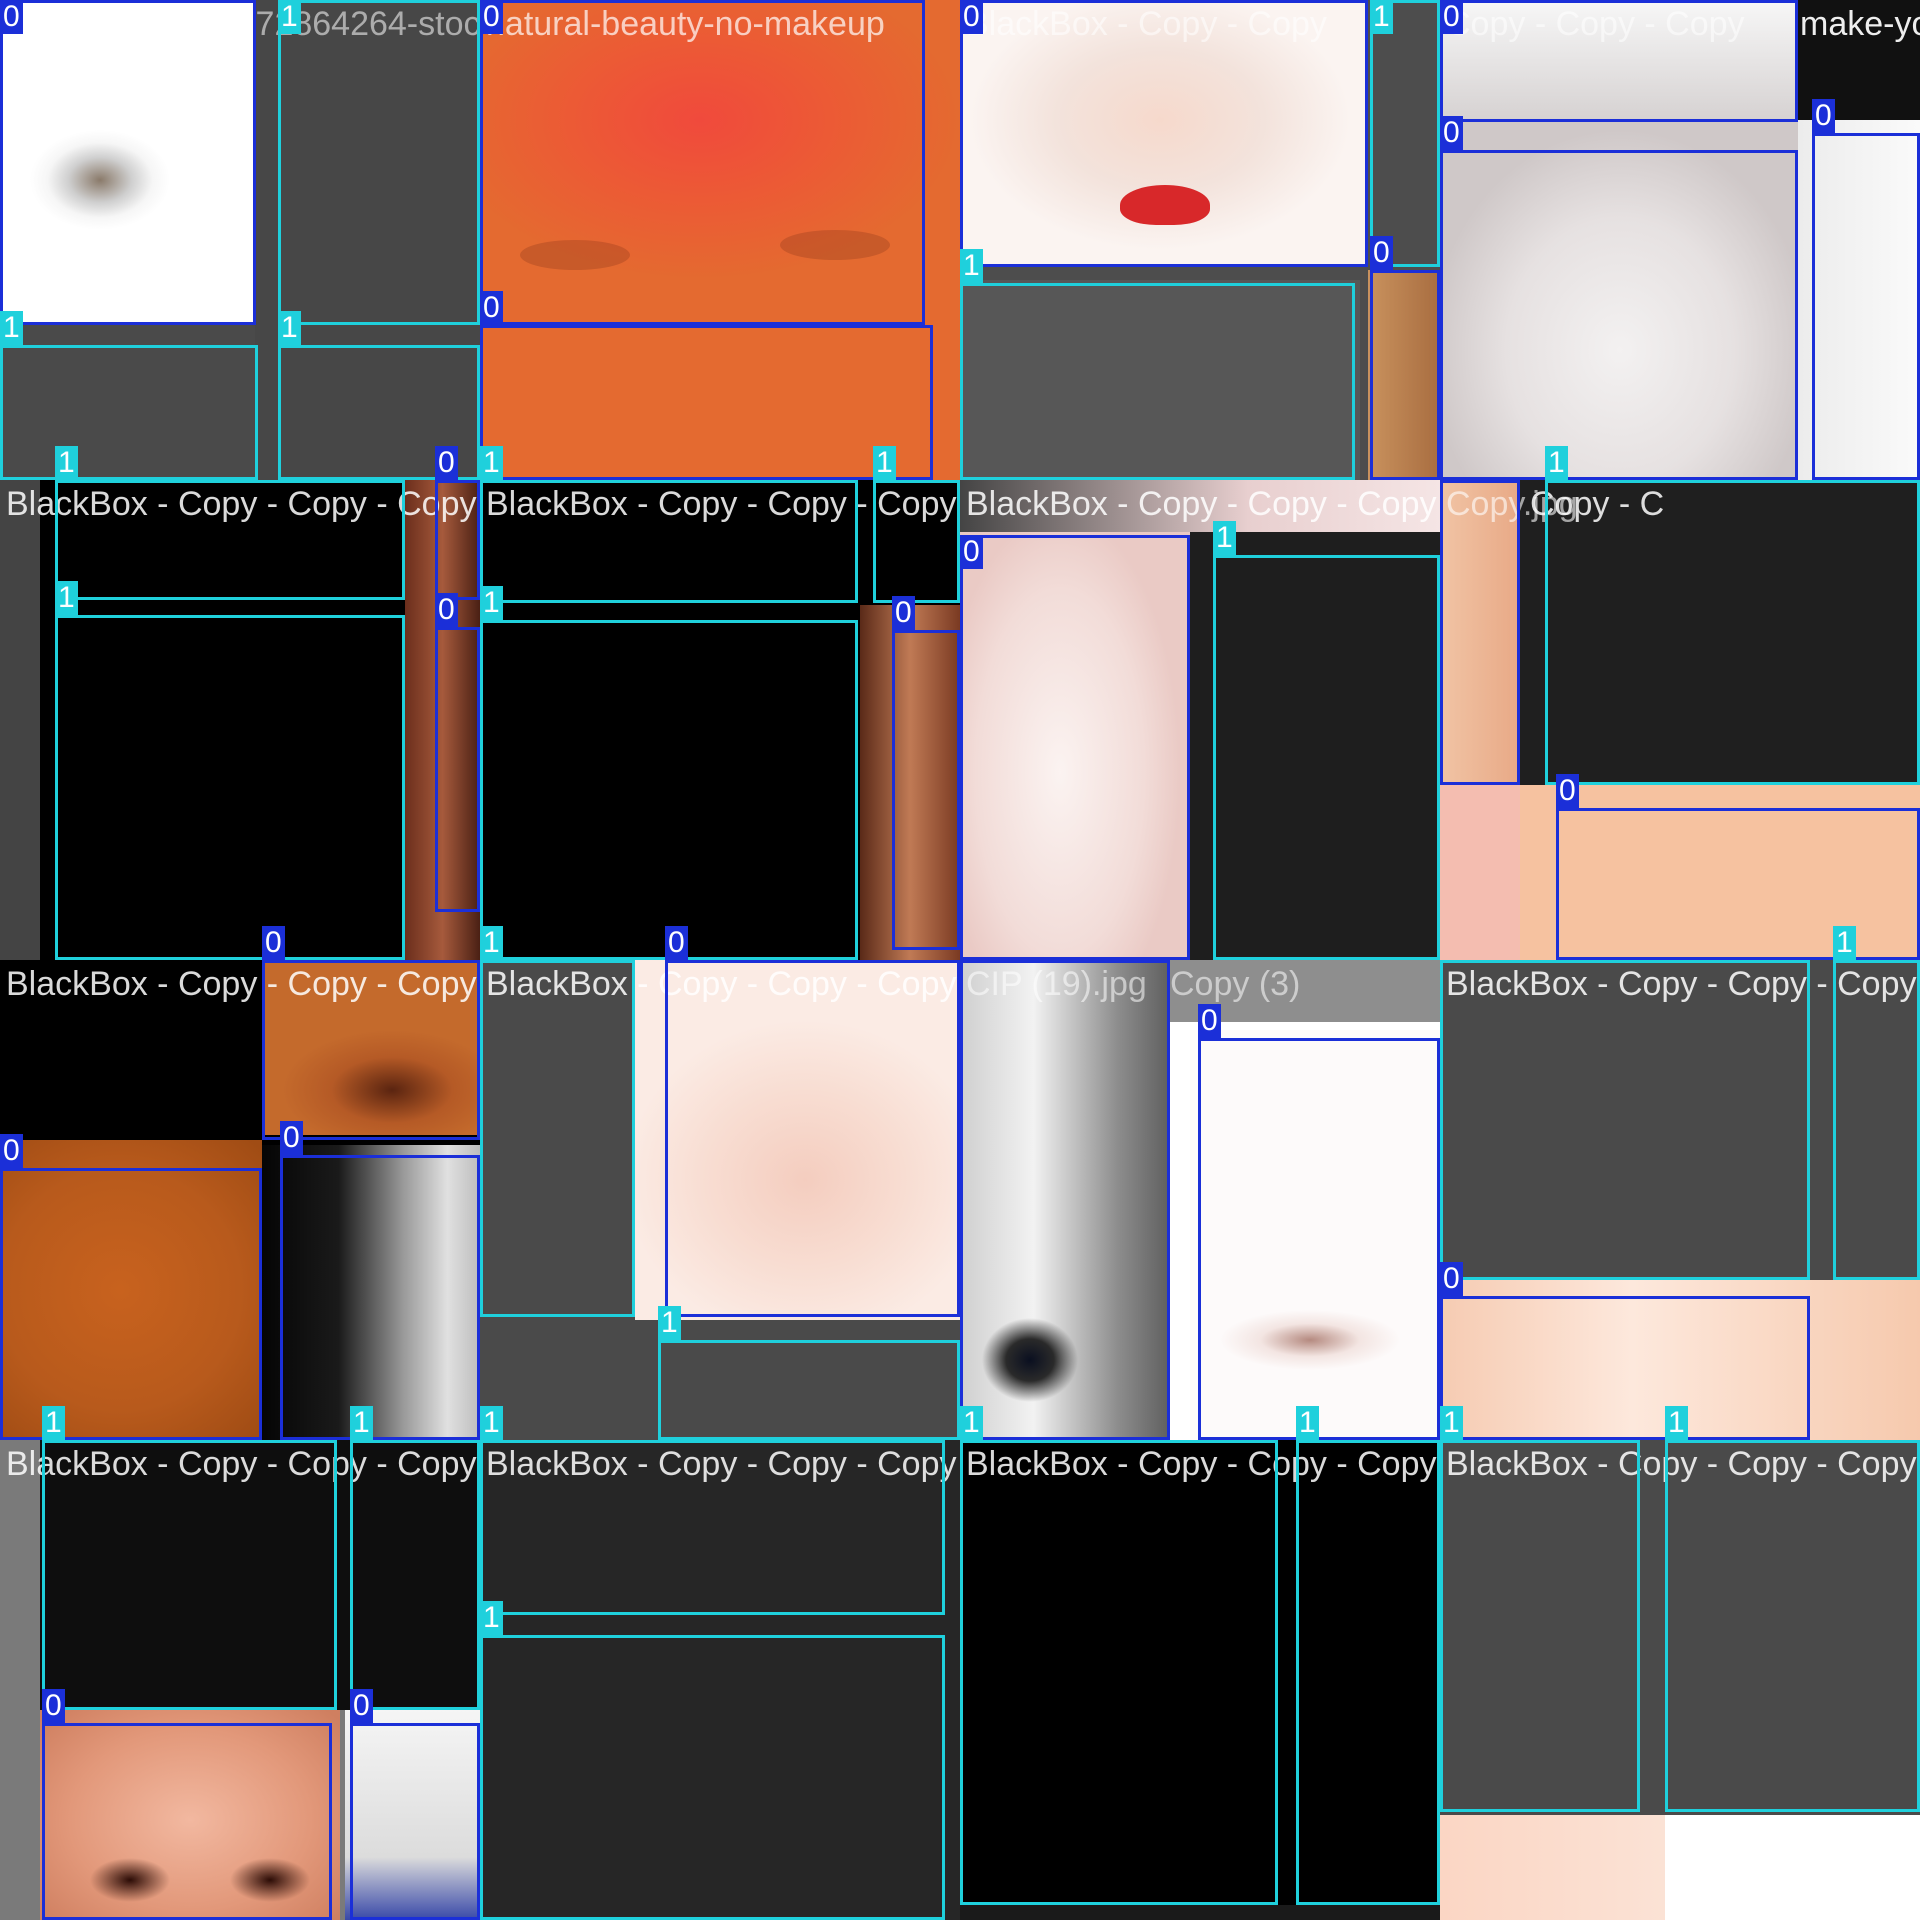  Describe the element at coordinates (1200, 506) in the screenshot. I see `skin-strip` at that location.